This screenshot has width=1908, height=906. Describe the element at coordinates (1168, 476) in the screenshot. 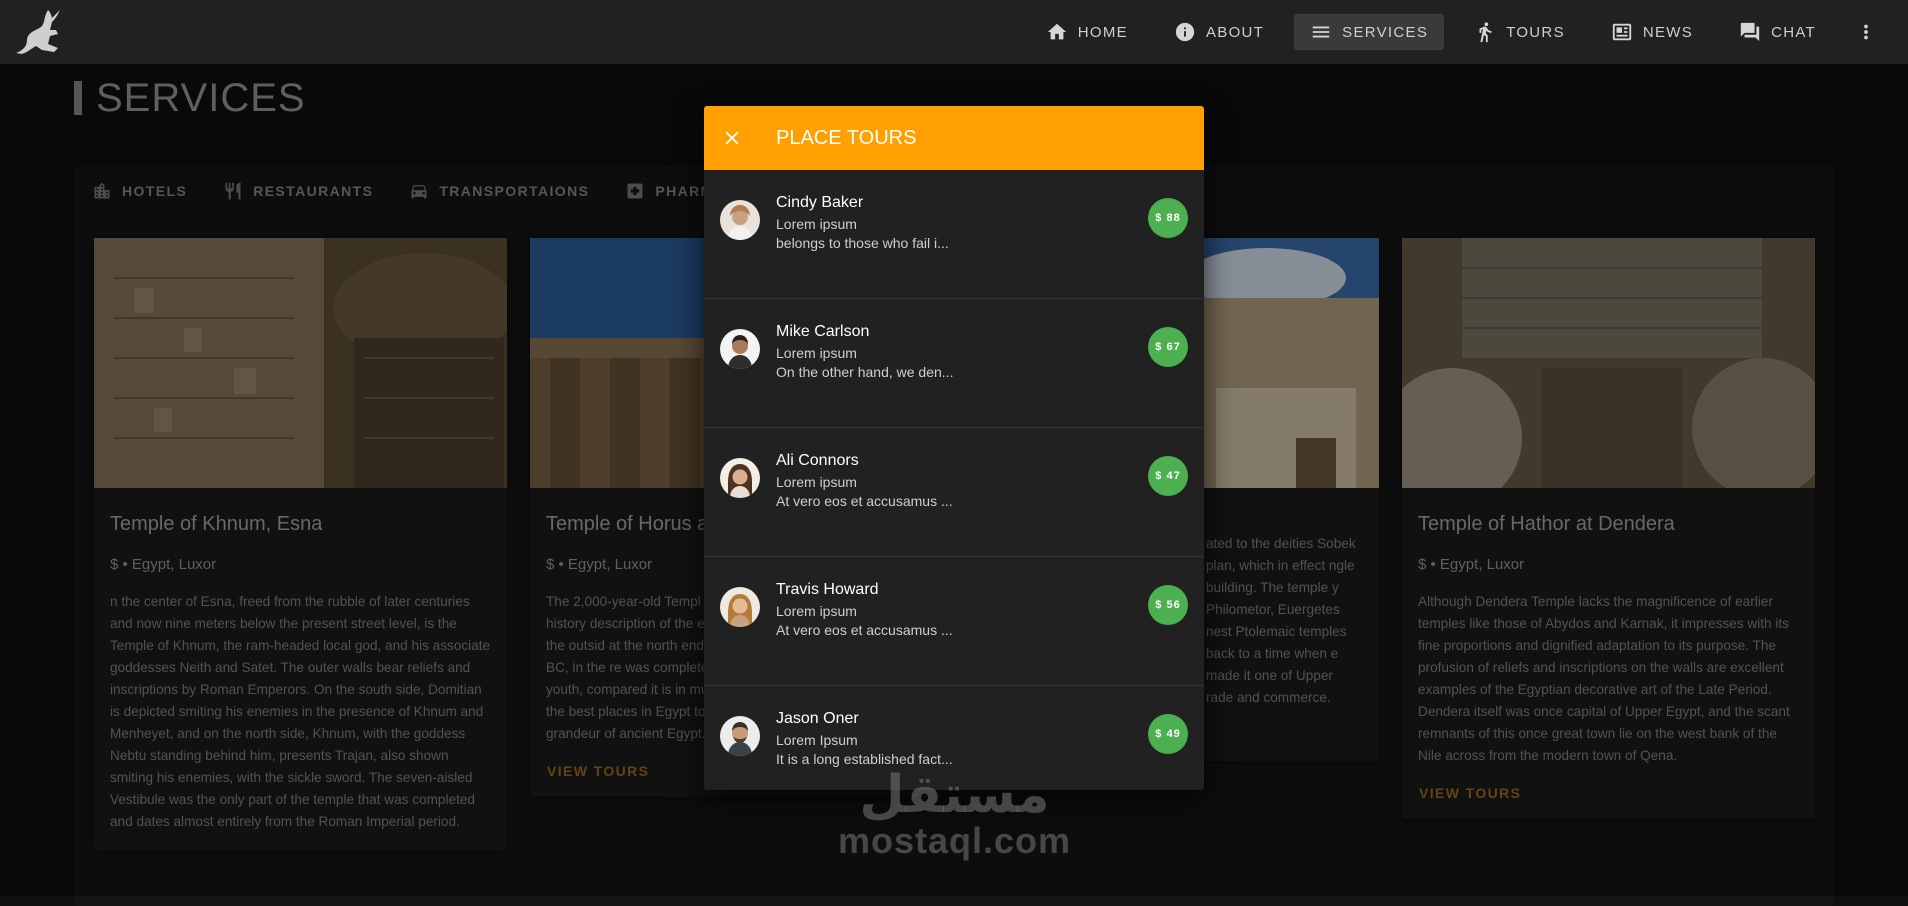

I see `price-badge: $ 47` at that location.